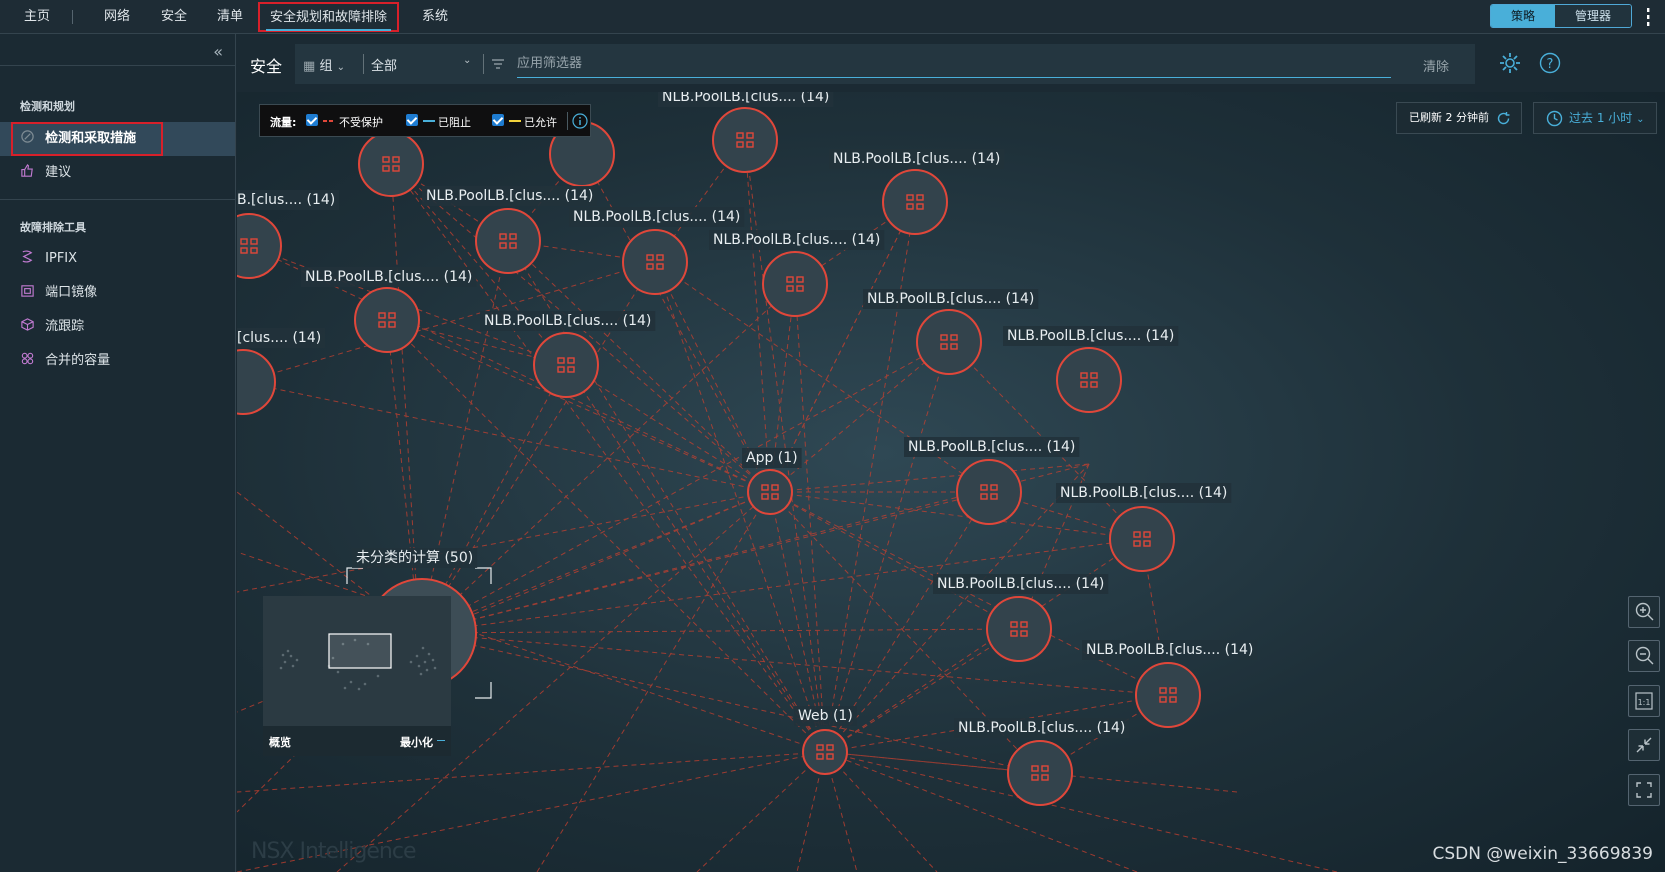  Describe the element at coordinates (1550, 63) in the screenshot. I see `help-icon: ?` at that location.